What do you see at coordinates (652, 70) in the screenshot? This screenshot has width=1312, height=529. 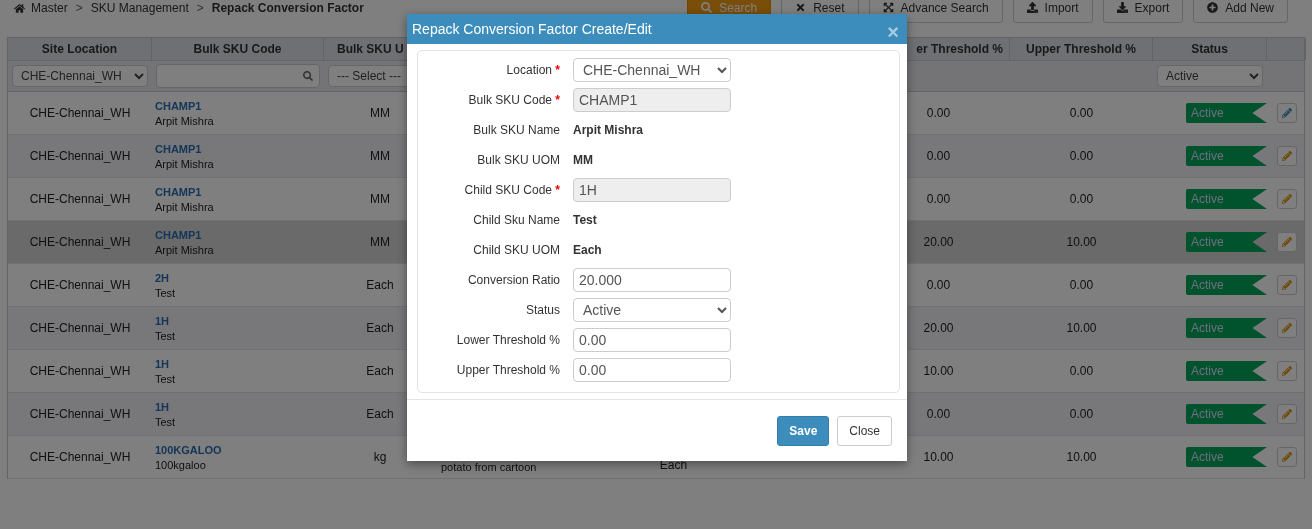 I see `select-field: CHE-Chennai_WH` at bounding box center [652, 70].